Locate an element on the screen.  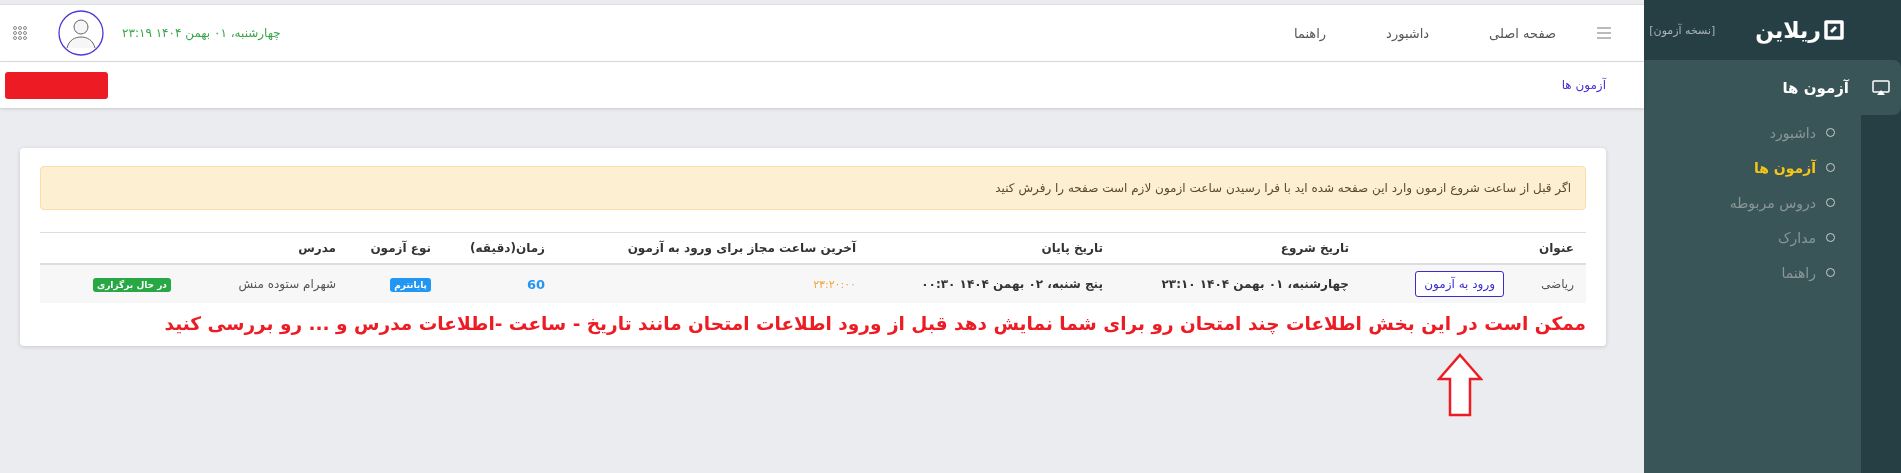
breadcrumb: آزمون ها is located at coordinates (1583, 85).